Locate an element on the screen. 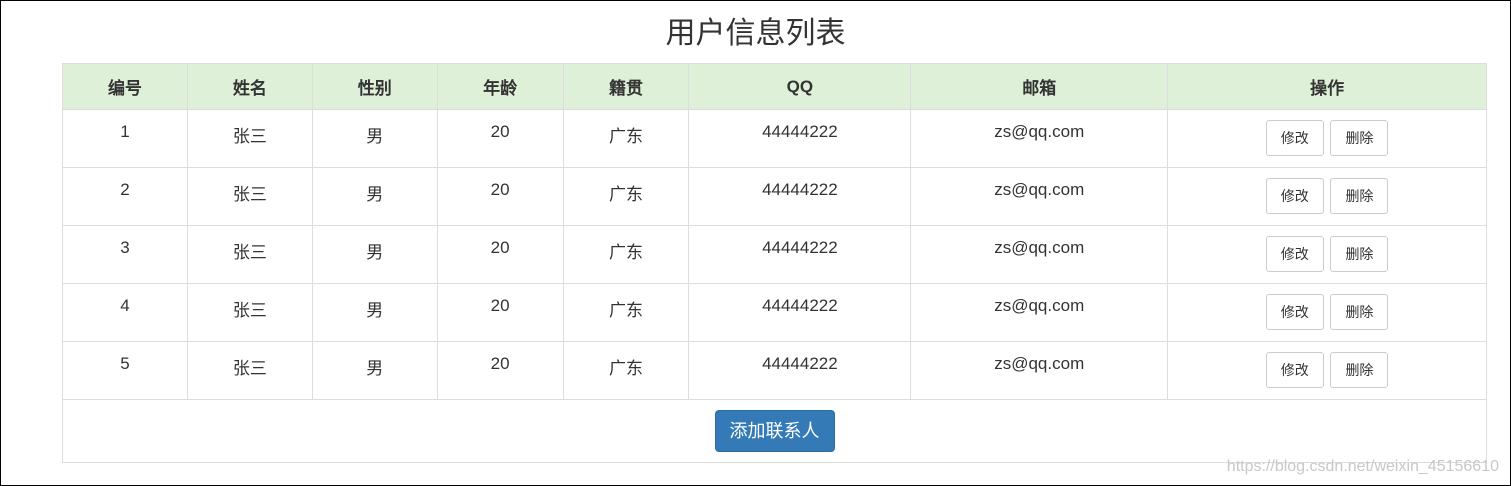 The image size is (1511, 486). table-row: 2 张三 男 20 广东 44444222 zs@qq.com 修改 删除 is located at coordinates (774, 196).